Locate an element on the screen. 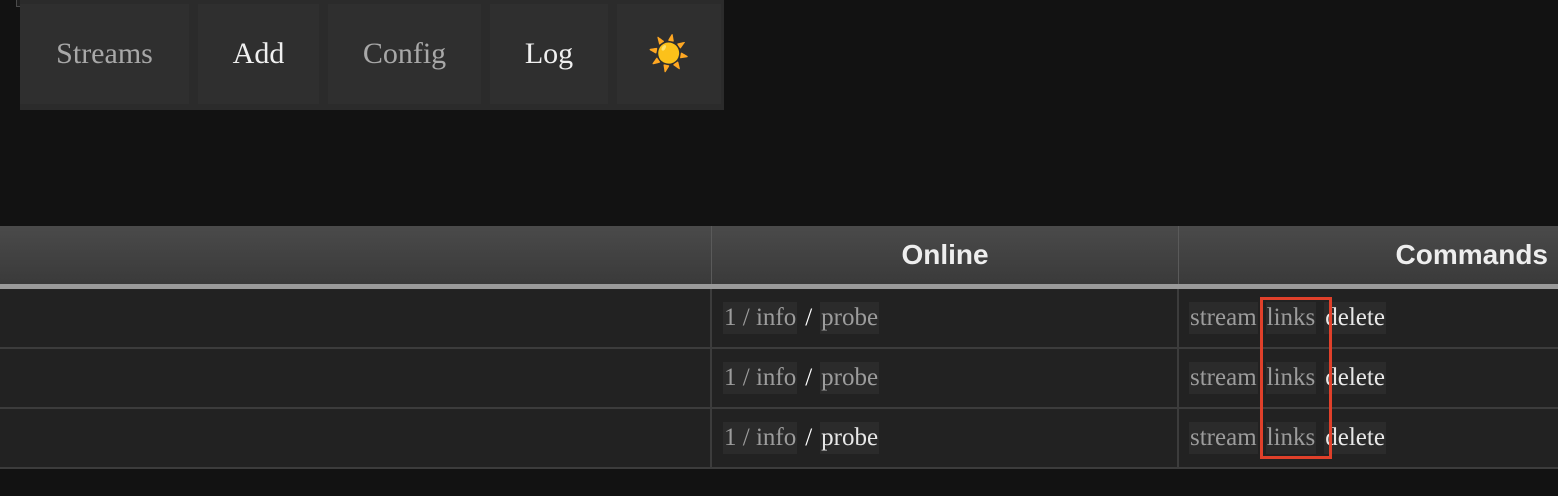  theme-toggle-button: ☀️ is located at coordinates (669, 54).